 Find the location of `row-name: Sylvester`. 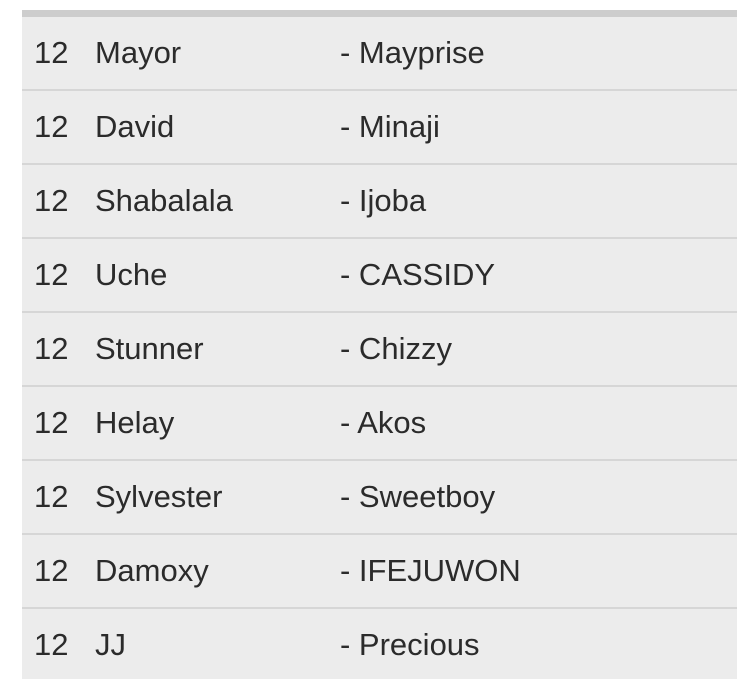

row-name: Sylvester is located at coordinates (159, 496).